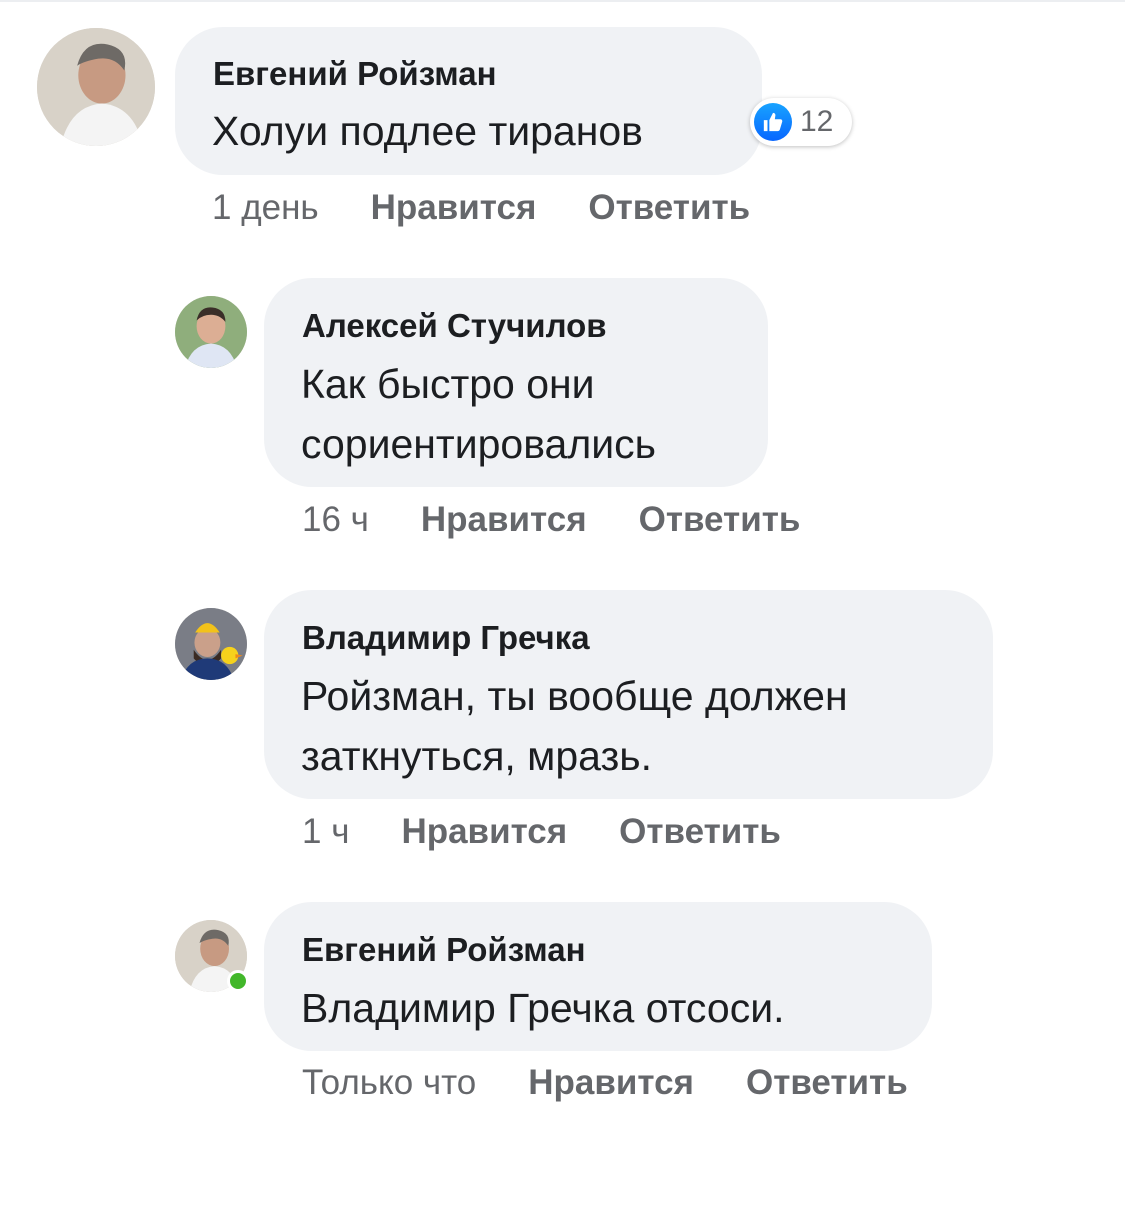 The image size is (1125, 1219). I want to click on online-status-indicator, so click(238, 981).